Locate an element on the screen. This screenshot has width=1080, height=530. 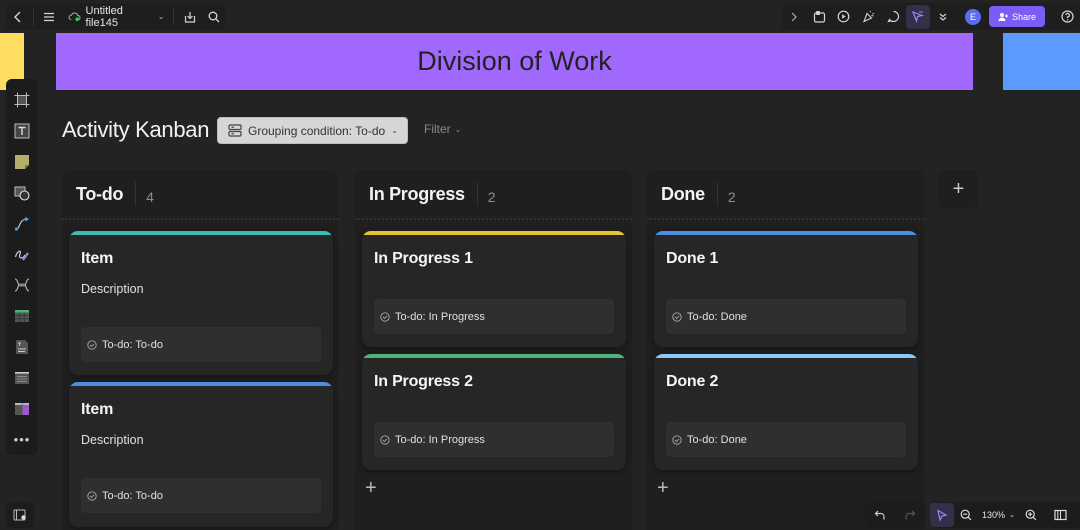
template-button is located at coordinates (819, 17).